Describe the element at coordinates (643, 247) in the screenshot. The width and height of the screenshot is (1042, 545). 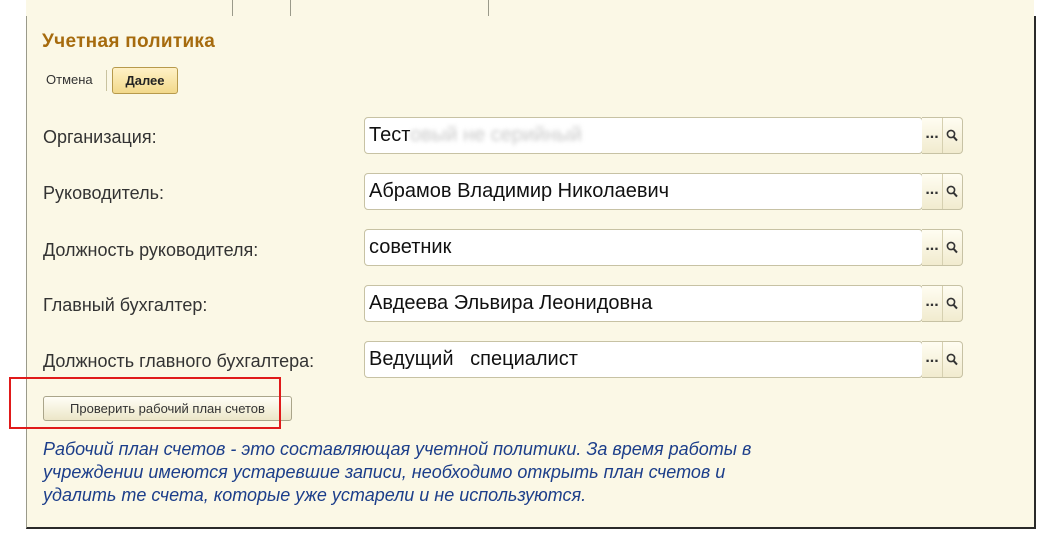
I see `director-position-field: советник` at that location.